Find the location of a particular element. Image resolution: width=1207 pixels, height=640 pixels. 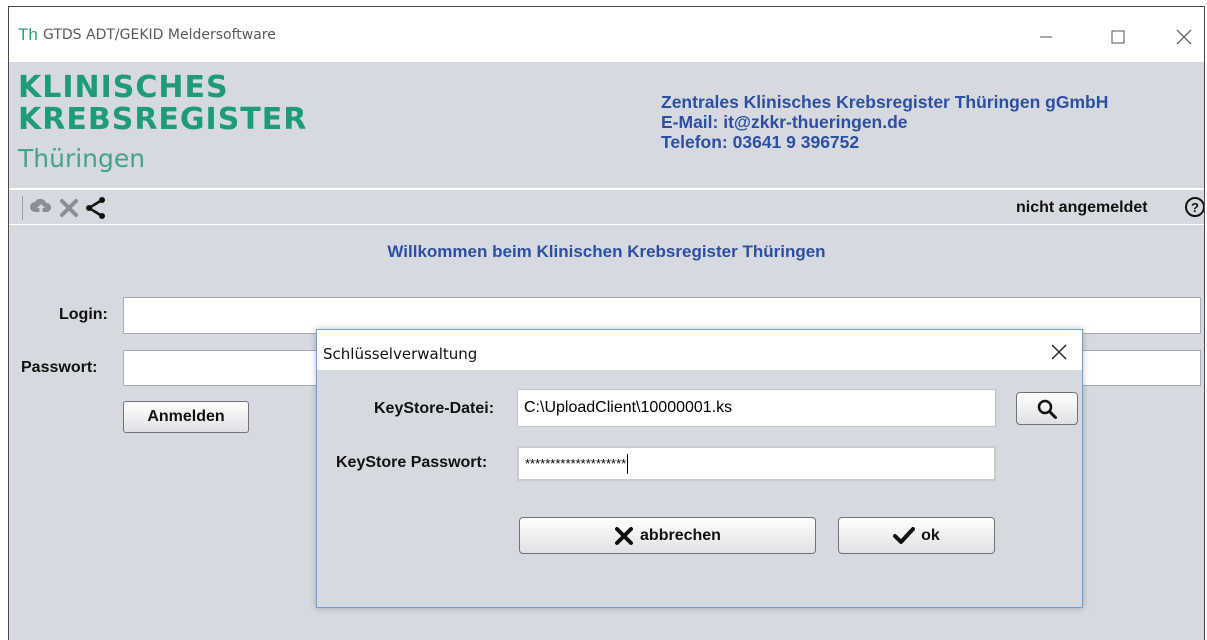

minimize-button is located at coordinates (1046, 37).